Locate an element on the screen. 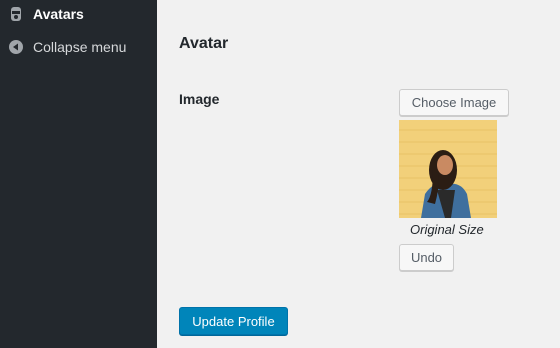 This screenshot has width=560, height=348. undo-button: Undo is located at coordinates (426, 257).